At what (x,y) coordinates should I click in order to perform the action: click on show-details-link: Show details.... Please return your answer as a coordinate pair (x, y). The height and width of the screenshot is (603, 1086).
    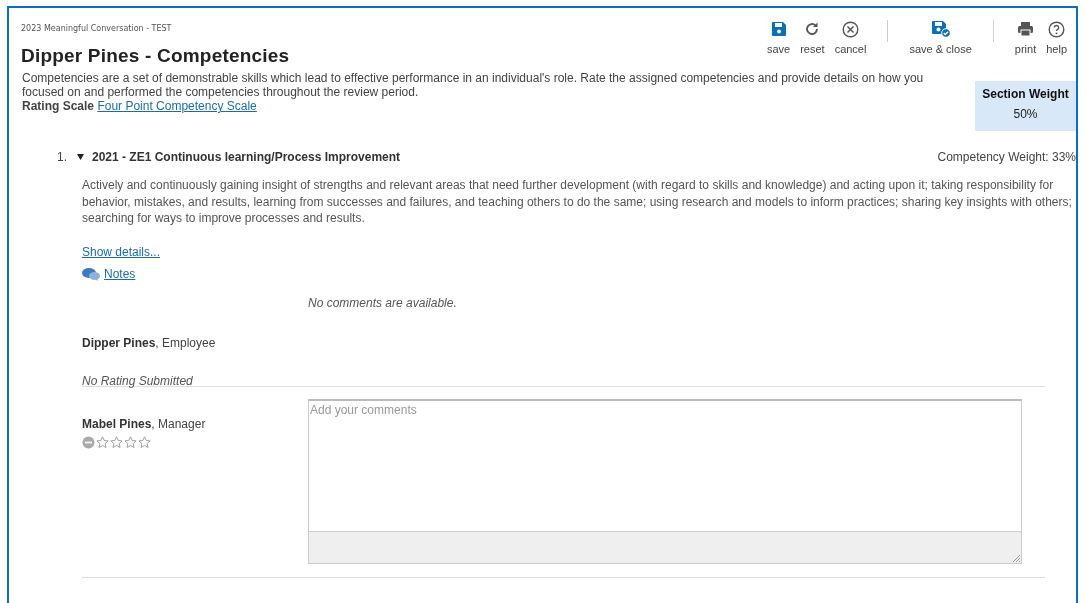
    Looking at the image, I should click on (121, 251).